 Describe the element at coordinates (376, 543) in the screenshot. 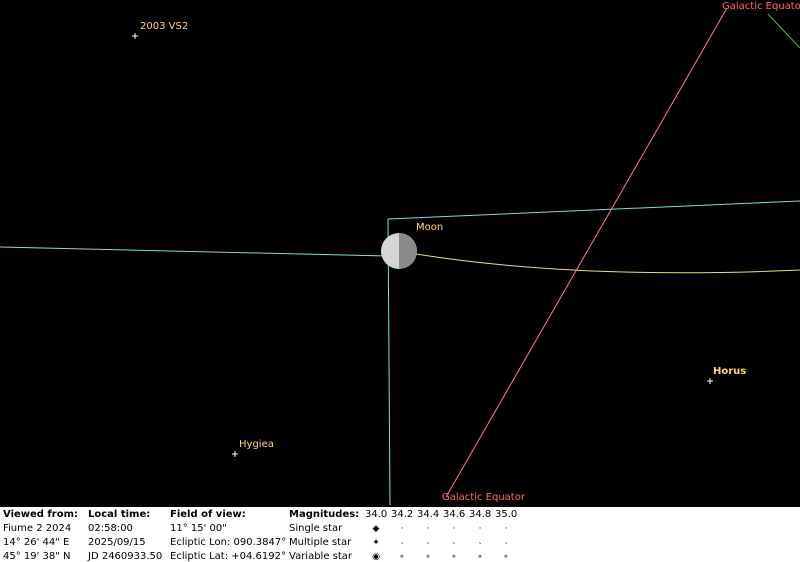

I see `multiple-star-symbol-icon: ✦` at that location.